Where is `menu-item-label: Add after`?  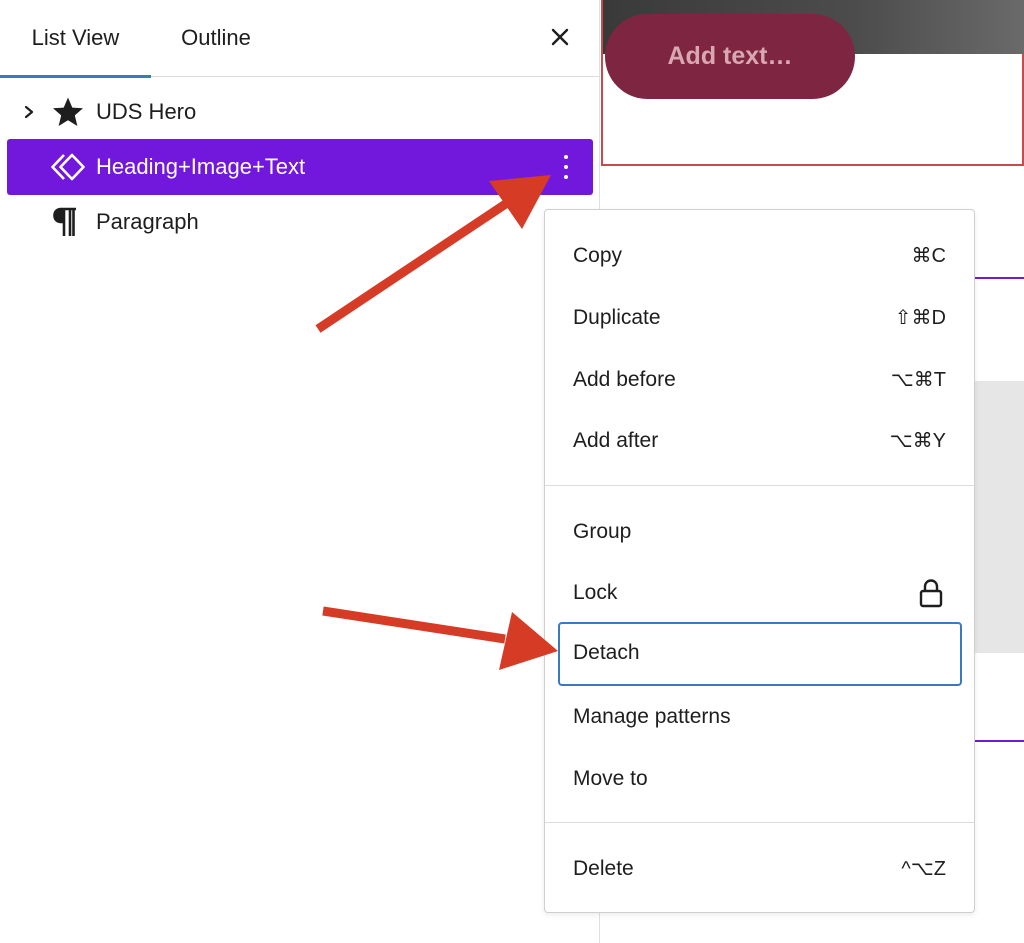 menu-item-label: Add after is located at coordinates (616, 440).